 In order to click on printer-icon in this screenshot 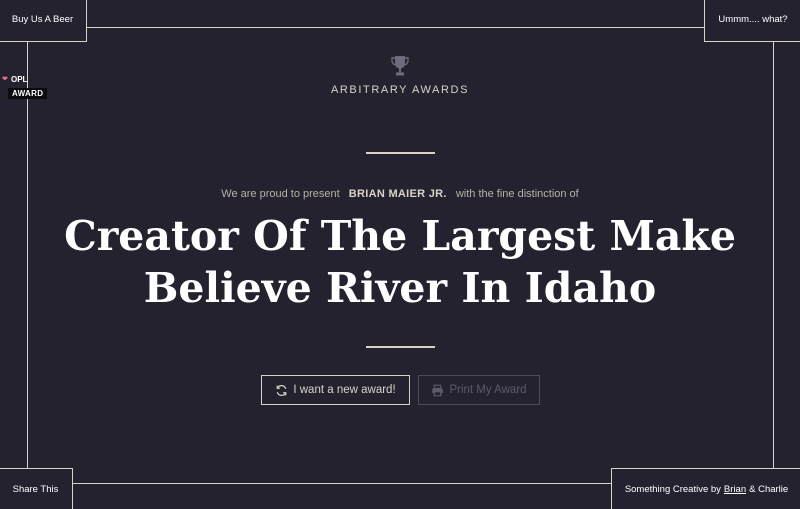, I will do `click(438, 390)`.